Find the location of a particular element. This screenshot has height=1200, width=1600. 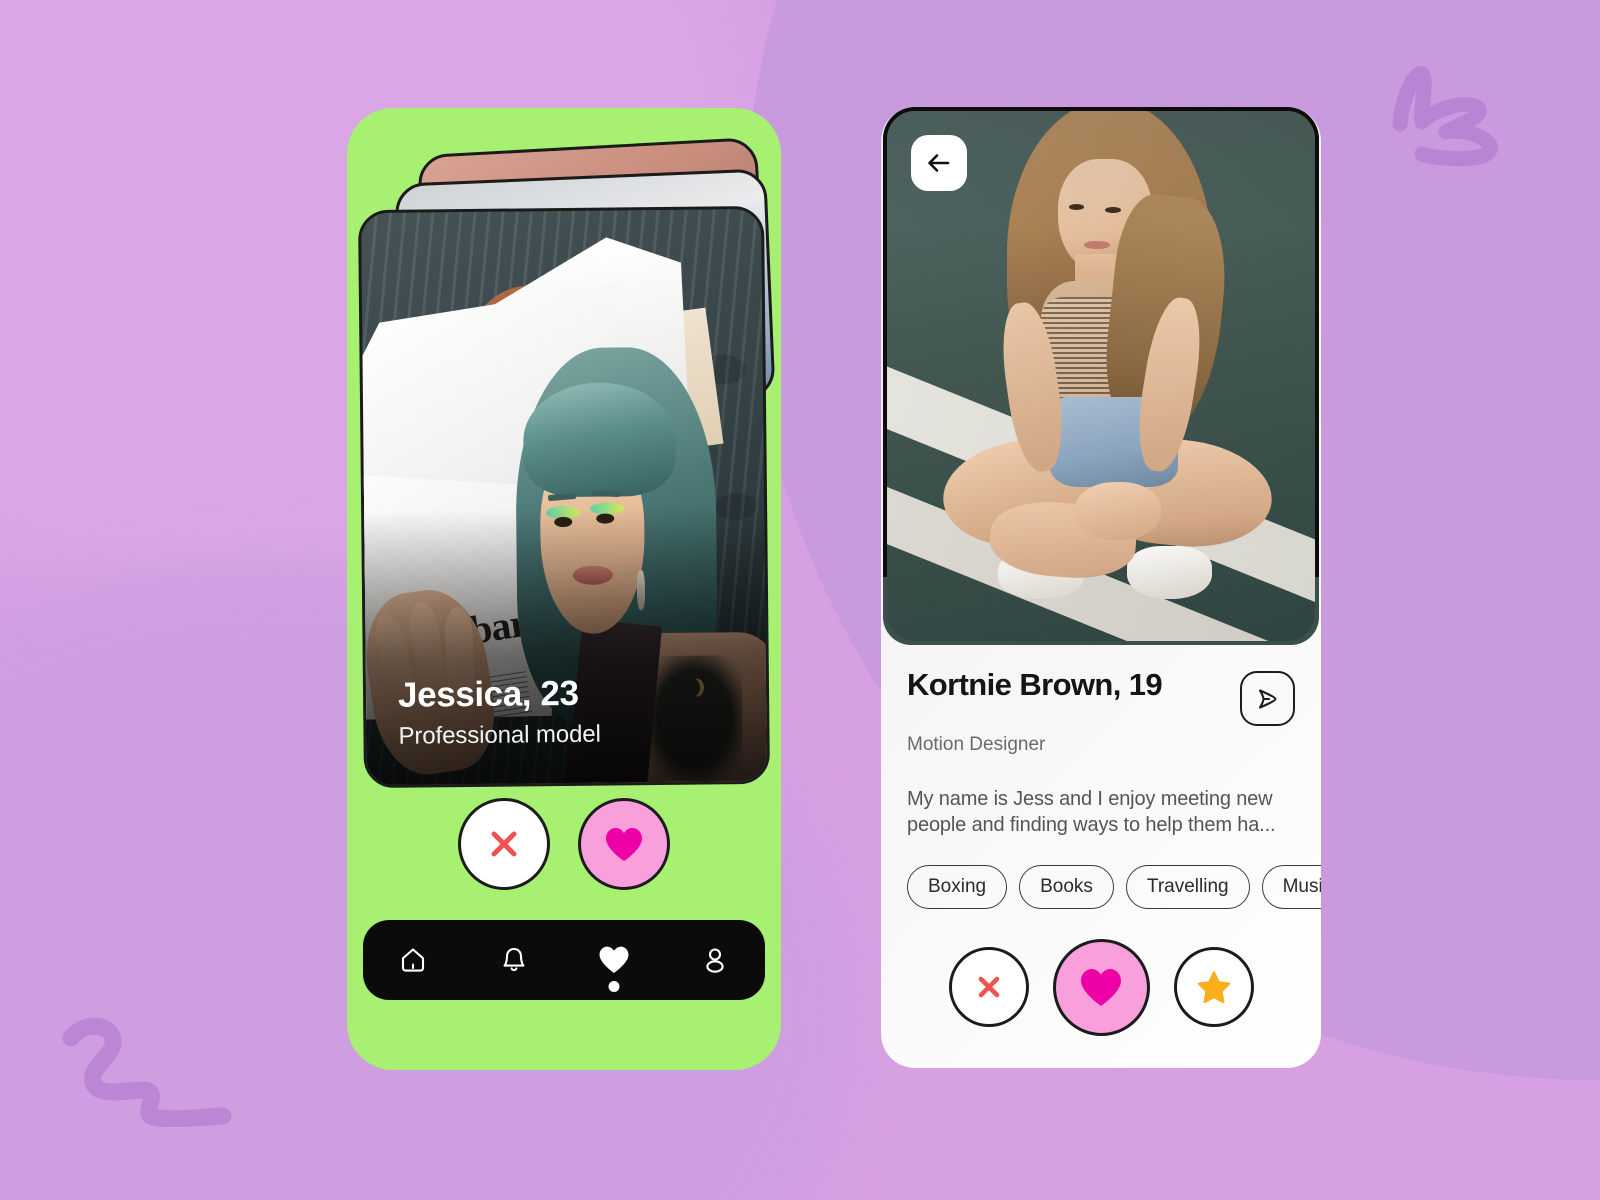

profile-card-jessica: bares is located at coordinates (564, 497).